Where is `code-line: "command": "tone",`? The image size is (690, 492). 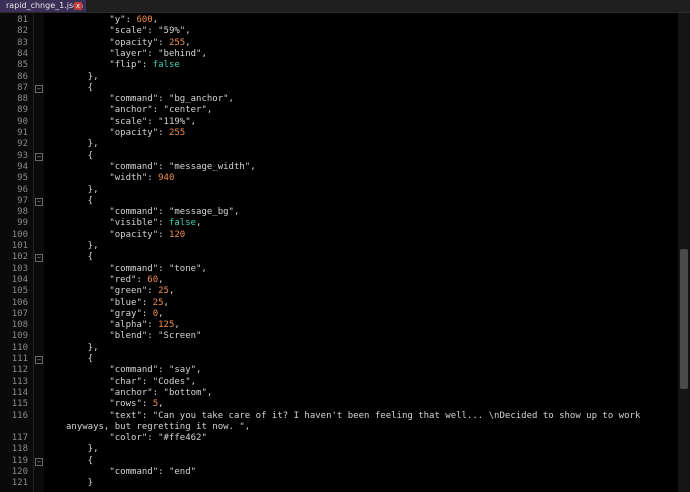 code-line: "command": "tone", is located at coordinates (378, 269).